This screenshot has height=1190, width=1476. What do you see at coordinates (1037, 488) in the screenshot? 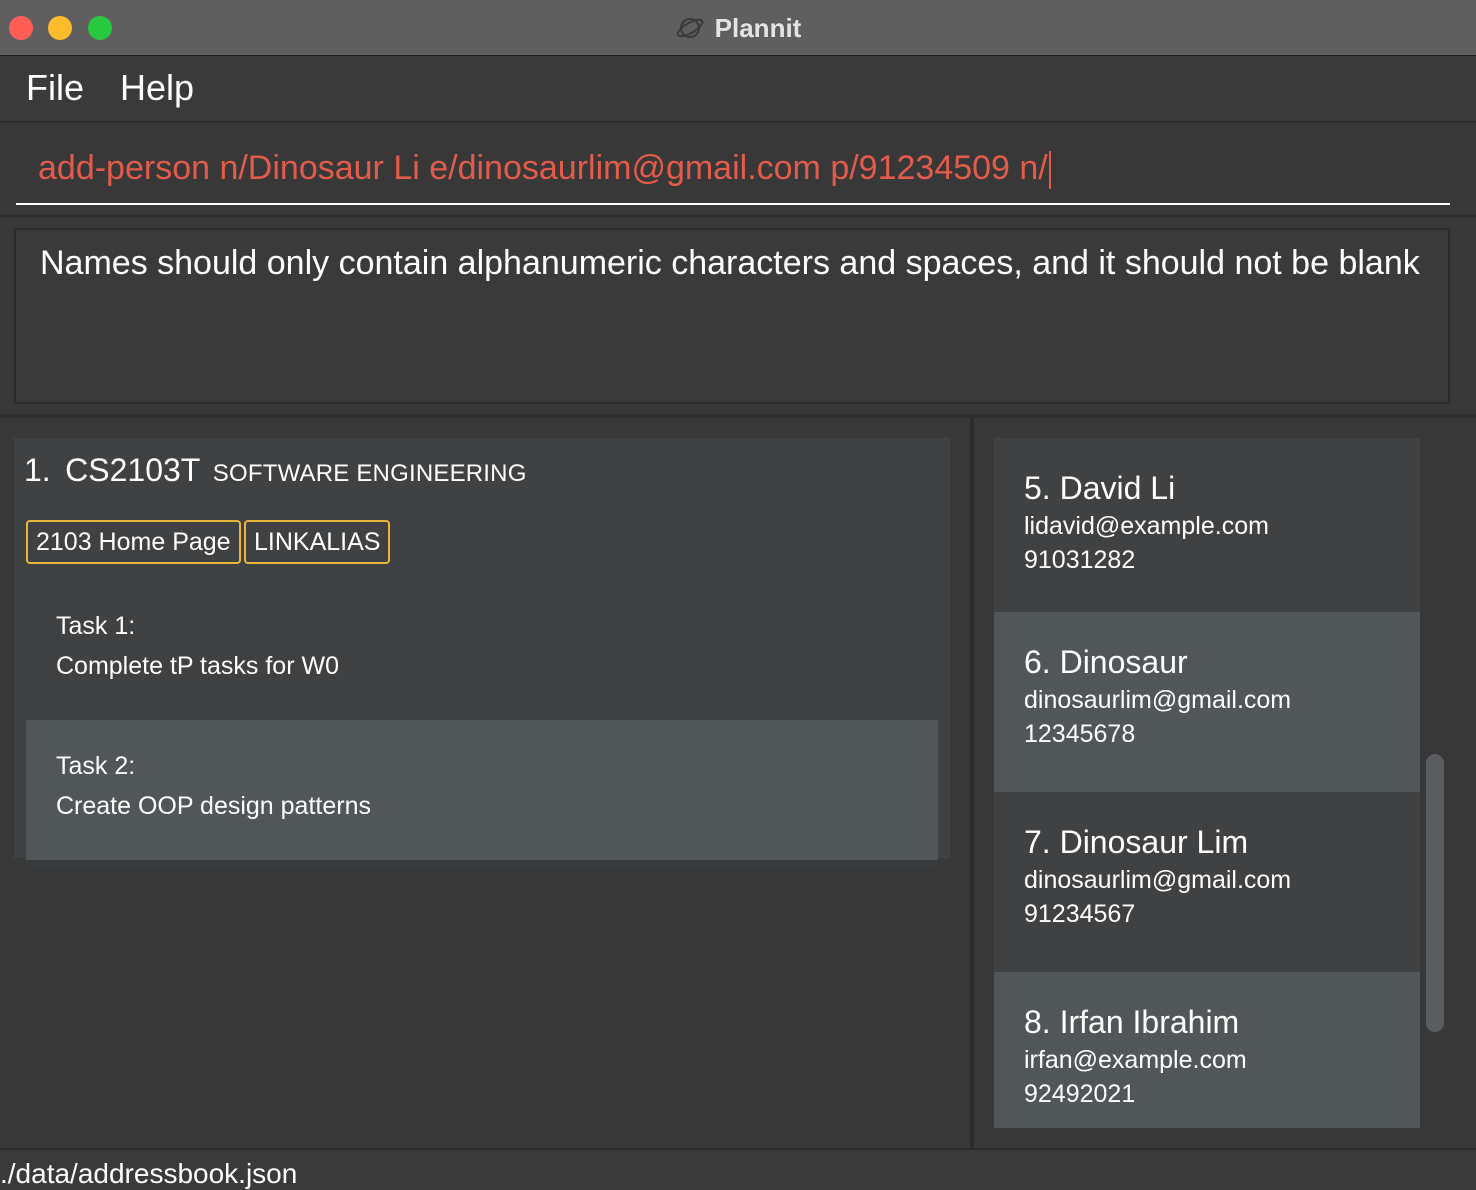
I see `person-index: 5.` at bounding box center [1037, 488].